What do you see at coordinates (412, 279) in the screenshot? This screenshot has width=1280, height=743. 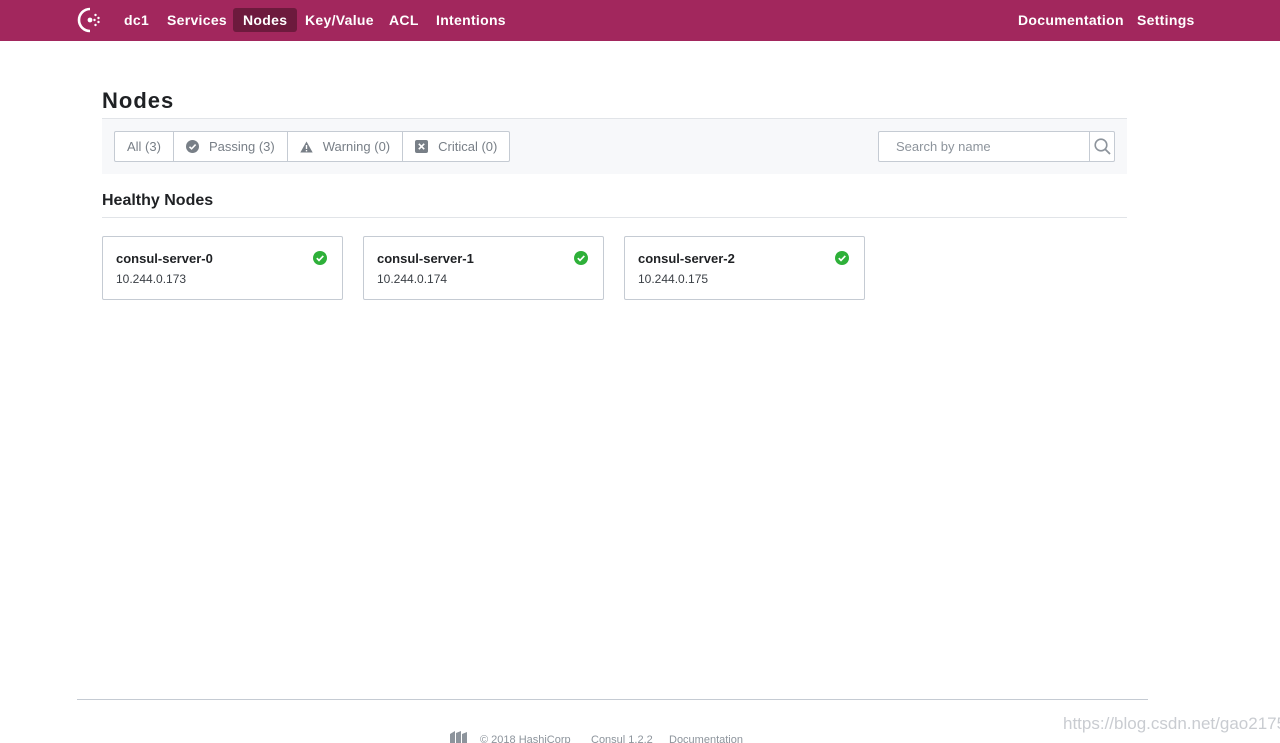 I see `node-address: 10.244.0.174` at bounding box center [412, 279].